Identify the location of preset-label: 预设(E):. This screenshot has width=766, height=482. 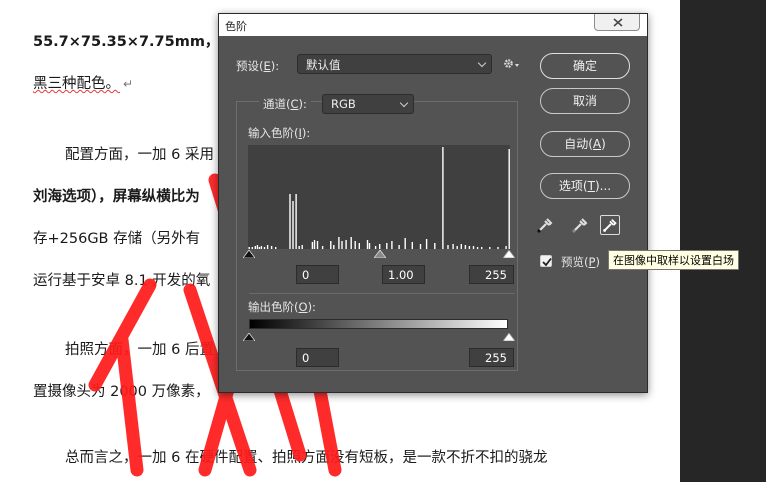
(257, 66).